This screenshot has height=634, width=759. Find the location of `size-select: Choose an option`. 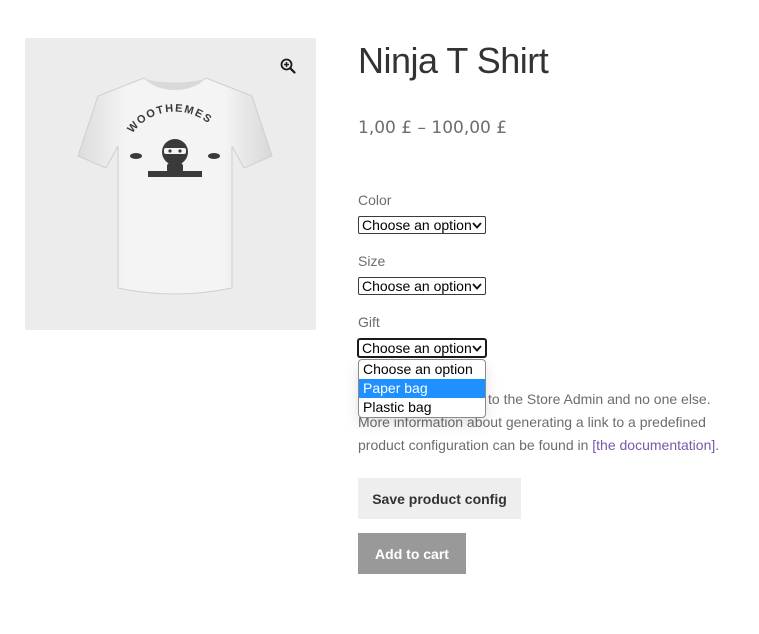

size-select: Choose an option is located at coordinates (422, 286).